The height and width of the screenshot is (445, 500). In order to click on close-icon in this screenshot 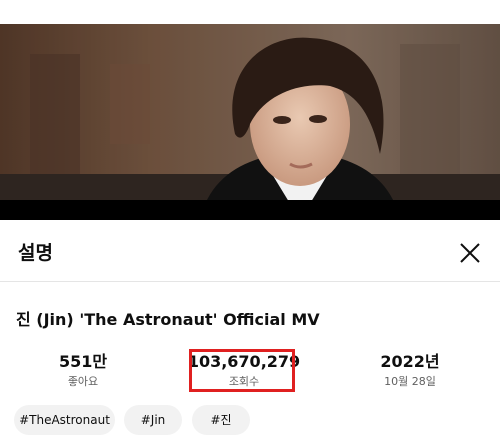, I will do `click(470, 253)`.